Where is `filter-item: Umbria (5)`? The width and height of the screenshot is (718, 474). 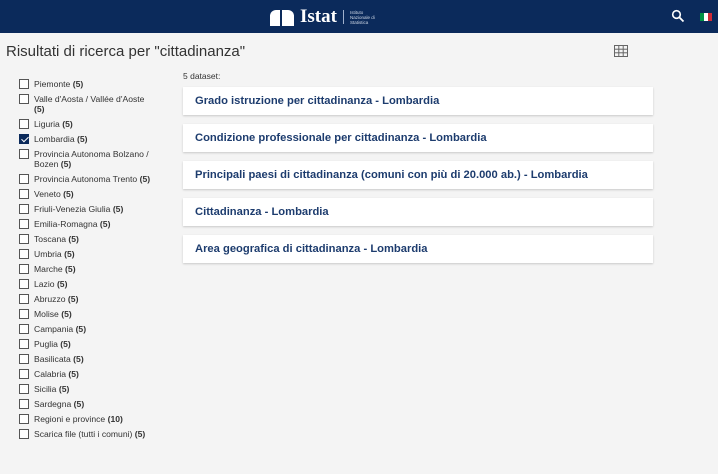 filter-item: Umbria (5) is located at coordinates (94, 254).